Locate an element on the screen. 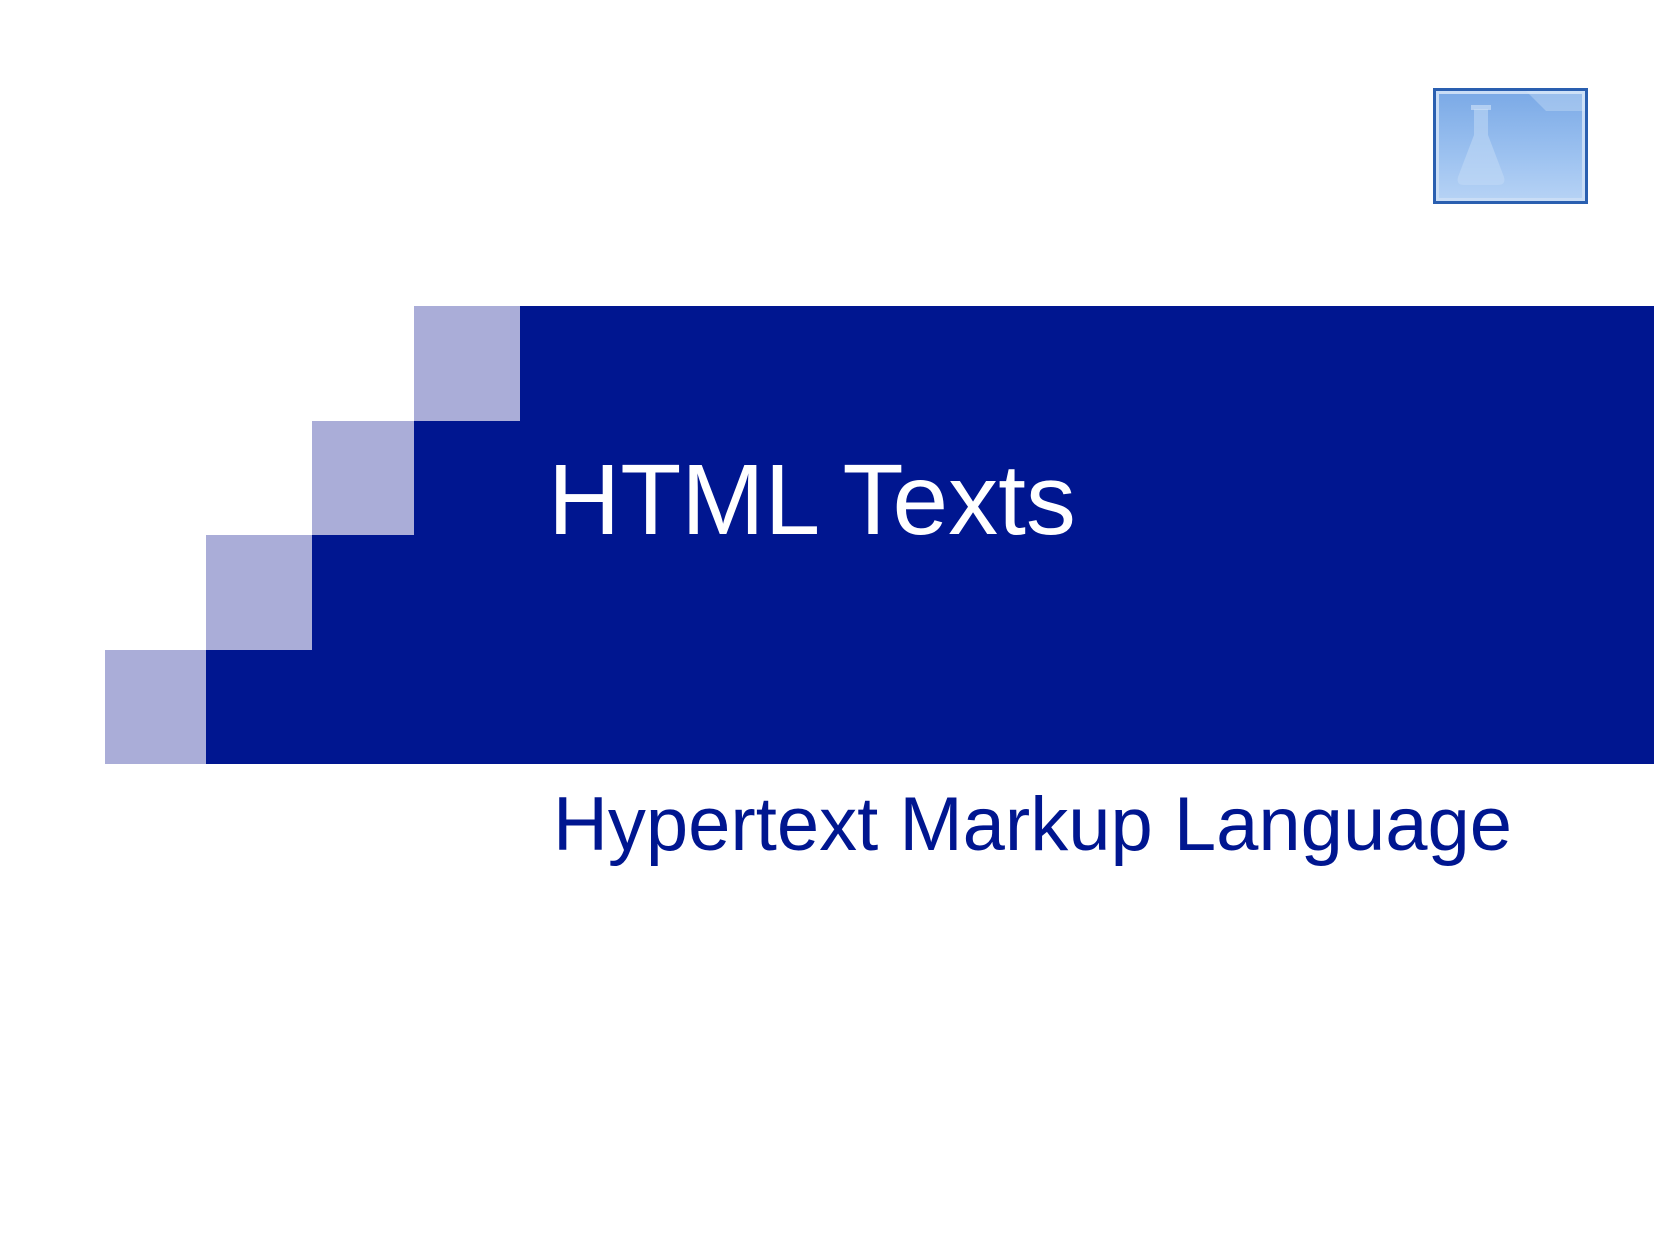  logo is located at coordinates (1510, 146).